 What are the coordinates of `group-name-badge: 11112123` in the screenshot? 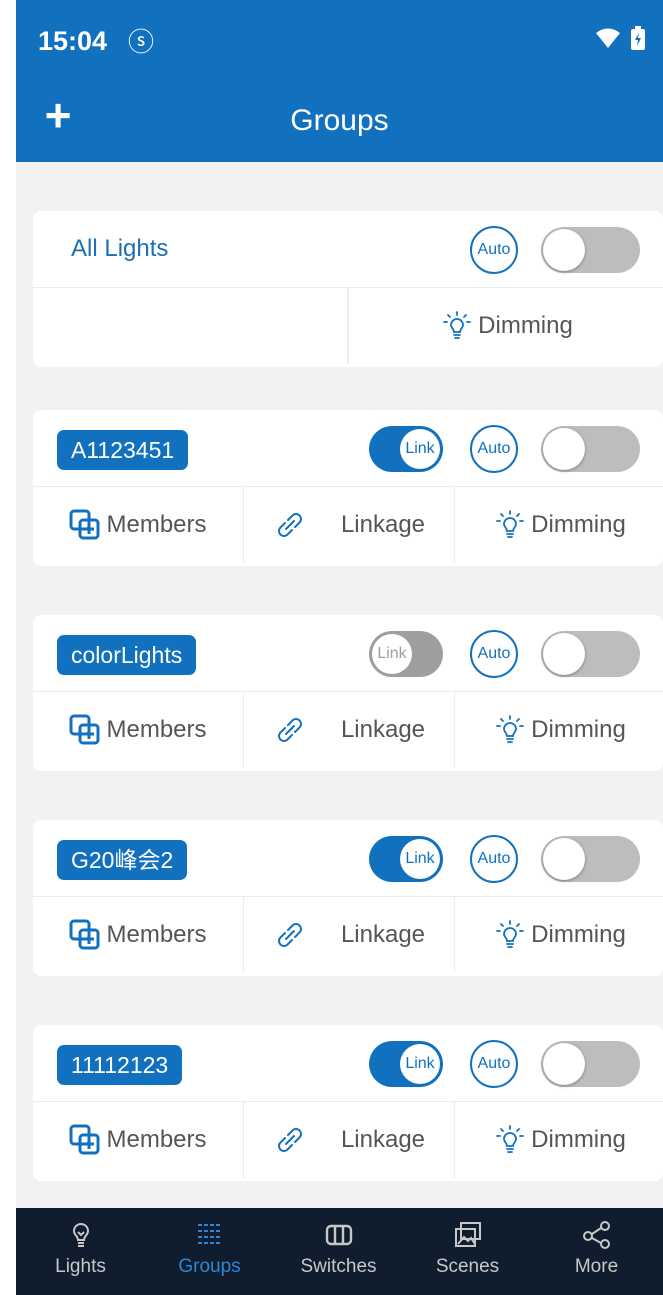 It's located at (120, 1065).